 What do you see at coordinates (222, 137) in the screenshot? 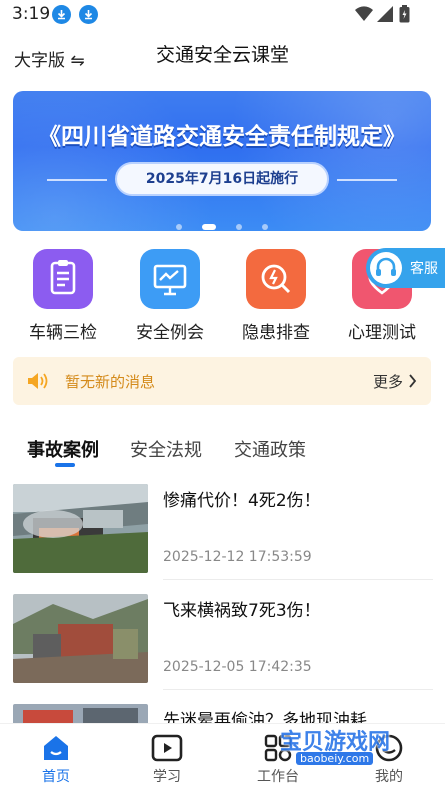
I see `banner-headline: 《四川省道路交通安全责任制规定》` at bounding box center [222, 137].